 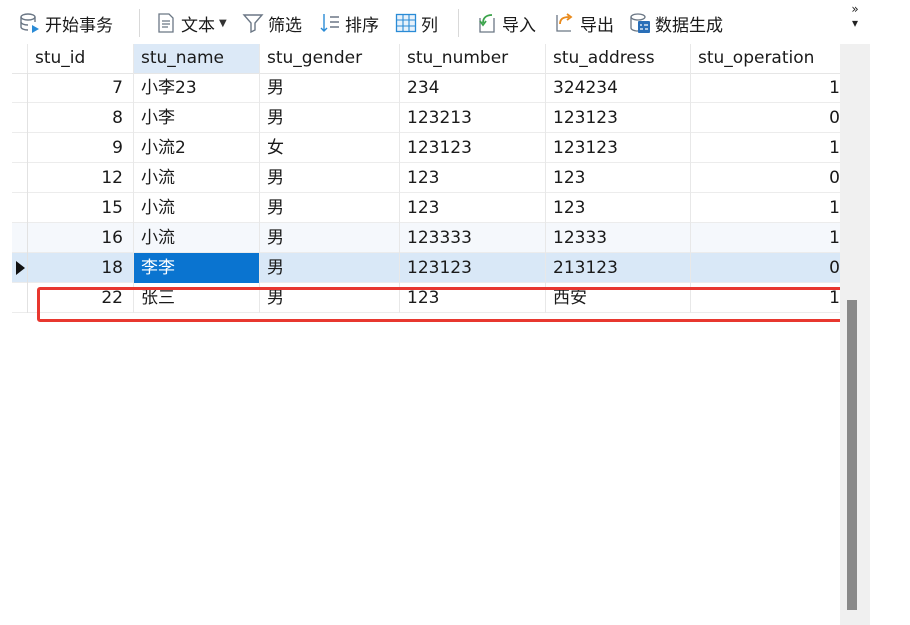 What do you see at coordinates (429, 25) in the screenshot?
I see `columns-label: 列` at bounding box center [429, 25].